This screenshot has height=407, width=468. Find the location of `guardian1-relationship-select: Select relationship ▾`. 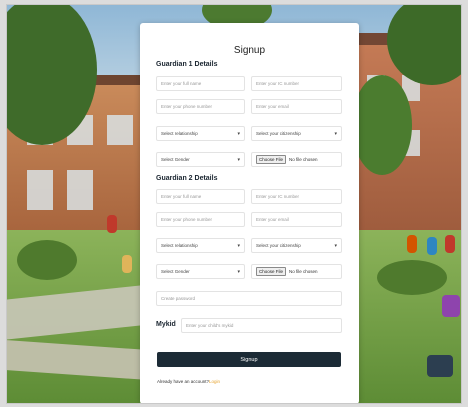

guardian1-relationship-select: Select relationship ▾ is located at coordinates (200, 133).